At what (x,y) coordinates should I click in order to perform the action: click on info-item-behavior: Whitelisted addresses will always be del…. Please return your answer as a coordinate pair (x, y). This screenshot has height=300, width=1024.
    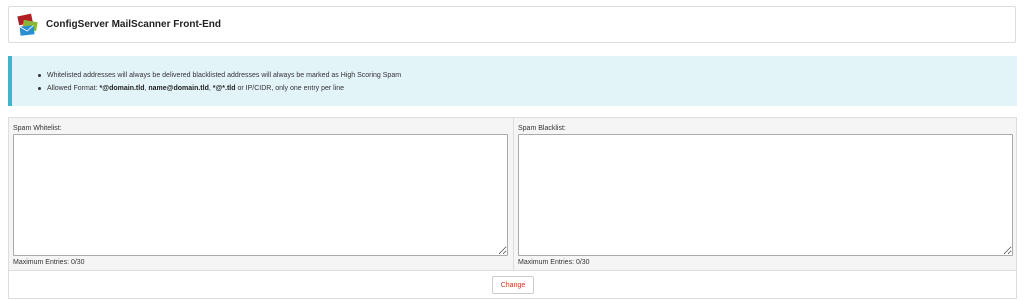
    Looking at the image, I should click on (219, 75).